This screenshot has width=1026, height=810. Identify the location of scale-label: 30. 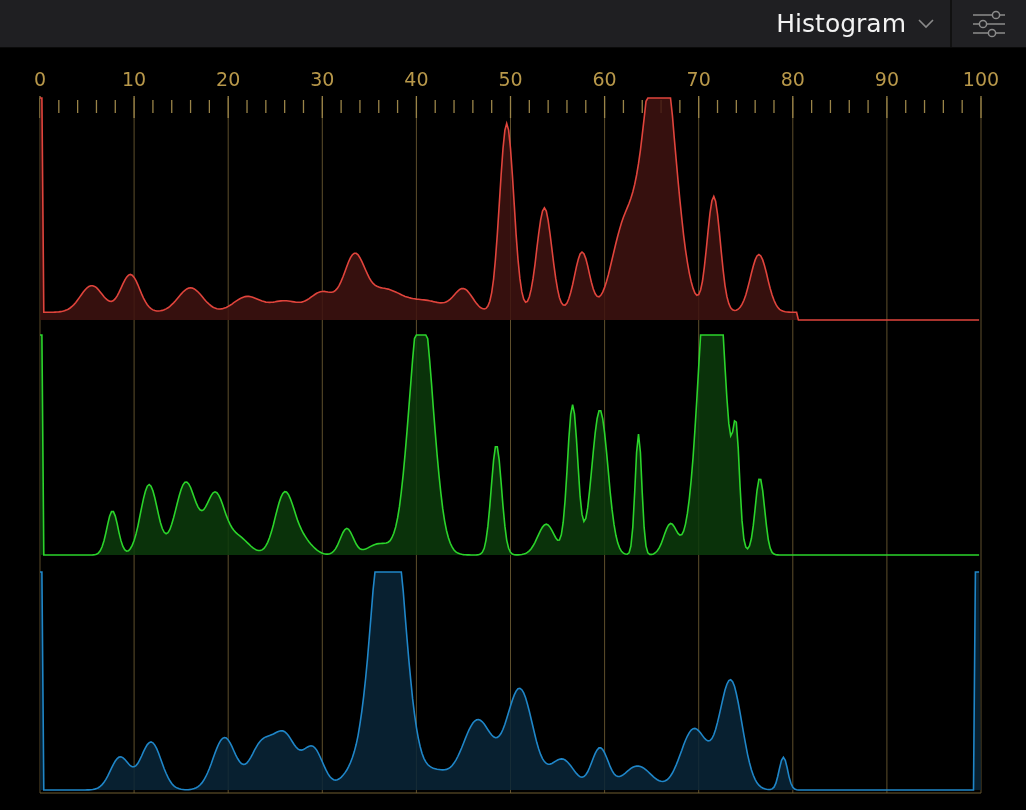
(322, 79).